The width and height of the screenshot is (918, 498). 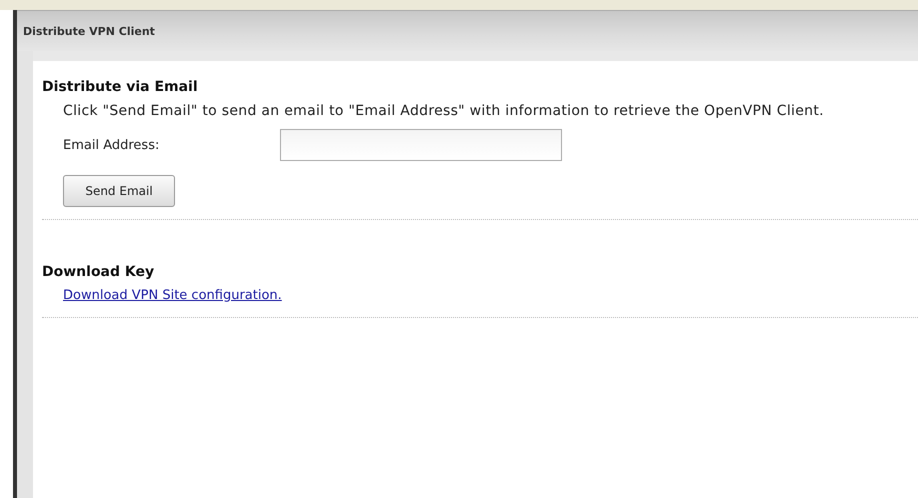 I want to click on send-email-button: Send Email, so click(x=119, y=191).